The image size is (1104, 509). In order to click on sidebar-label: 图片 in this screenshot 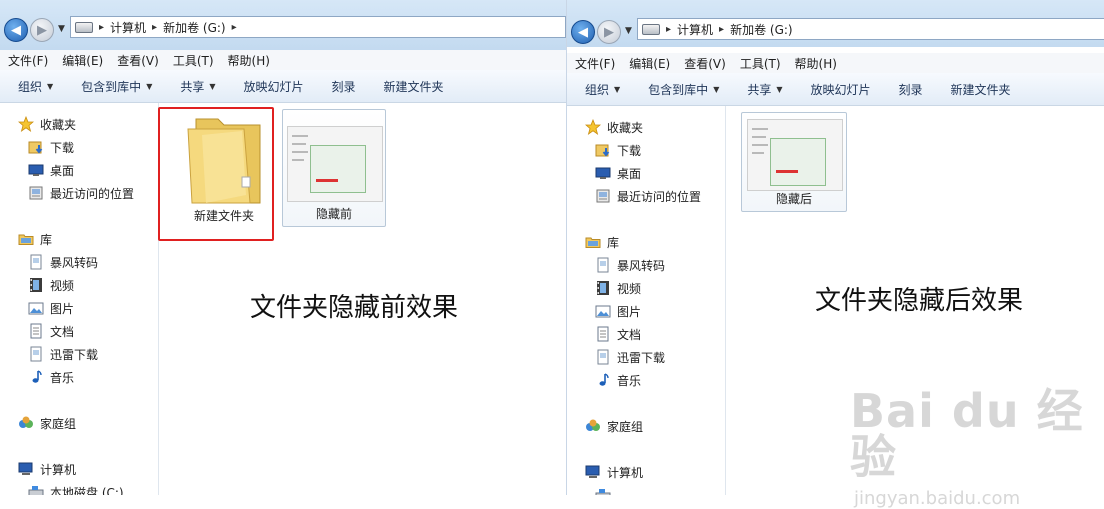, I will do `click(62, 308)`.